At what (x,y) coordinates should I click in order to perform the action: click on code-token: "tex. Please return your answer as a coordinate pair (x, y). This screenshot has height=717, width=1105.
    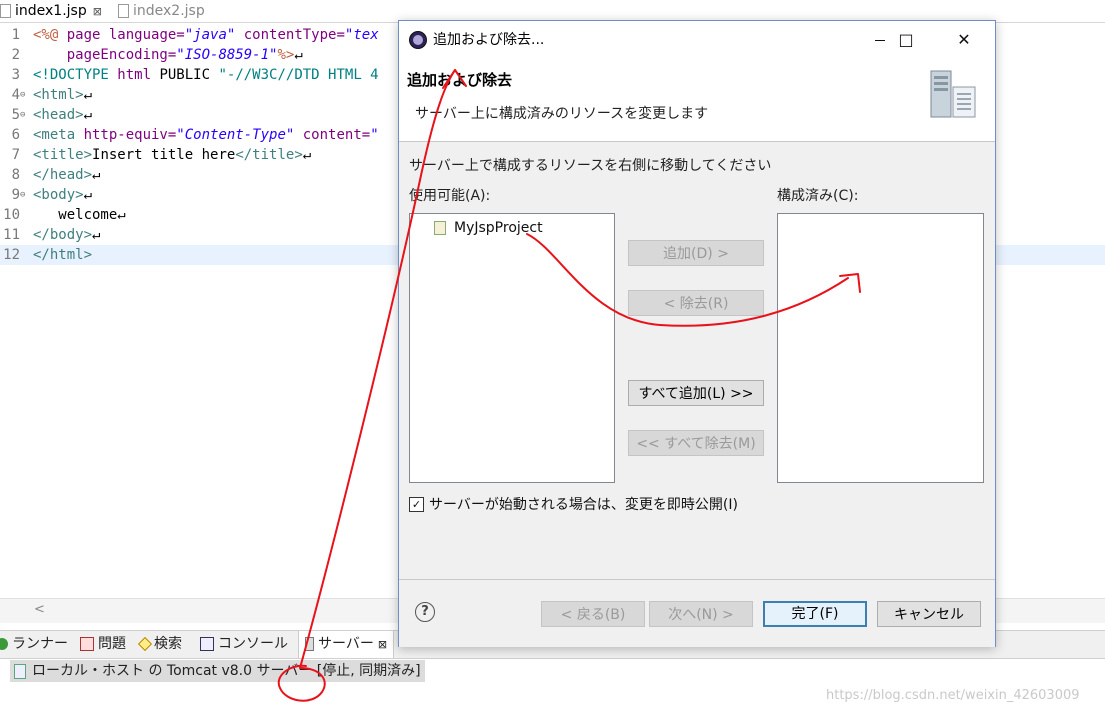
    Looking at the image, I should click on (361, 35).